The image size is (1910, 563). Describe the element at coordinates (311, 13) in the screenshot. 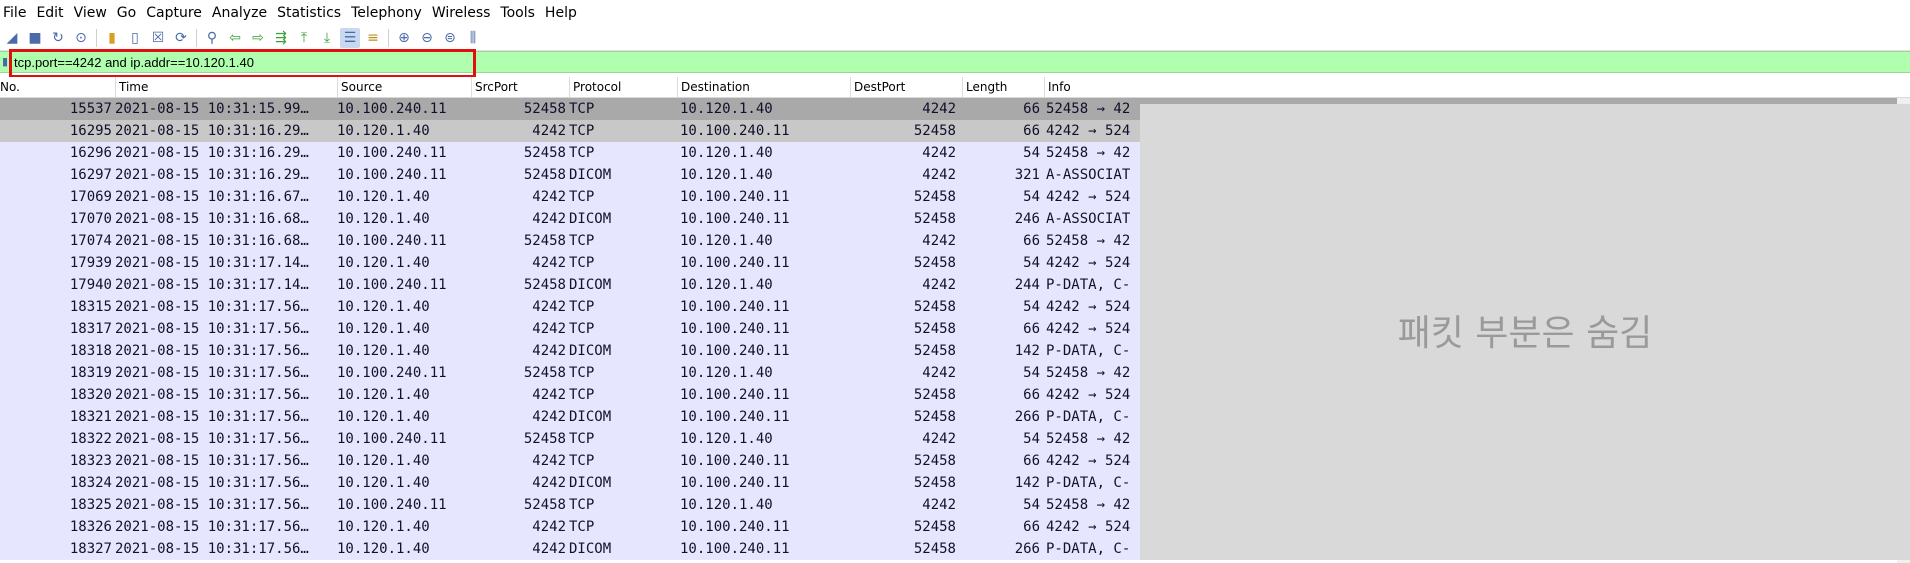

I see `menu-statistics: Statistics` at that location.